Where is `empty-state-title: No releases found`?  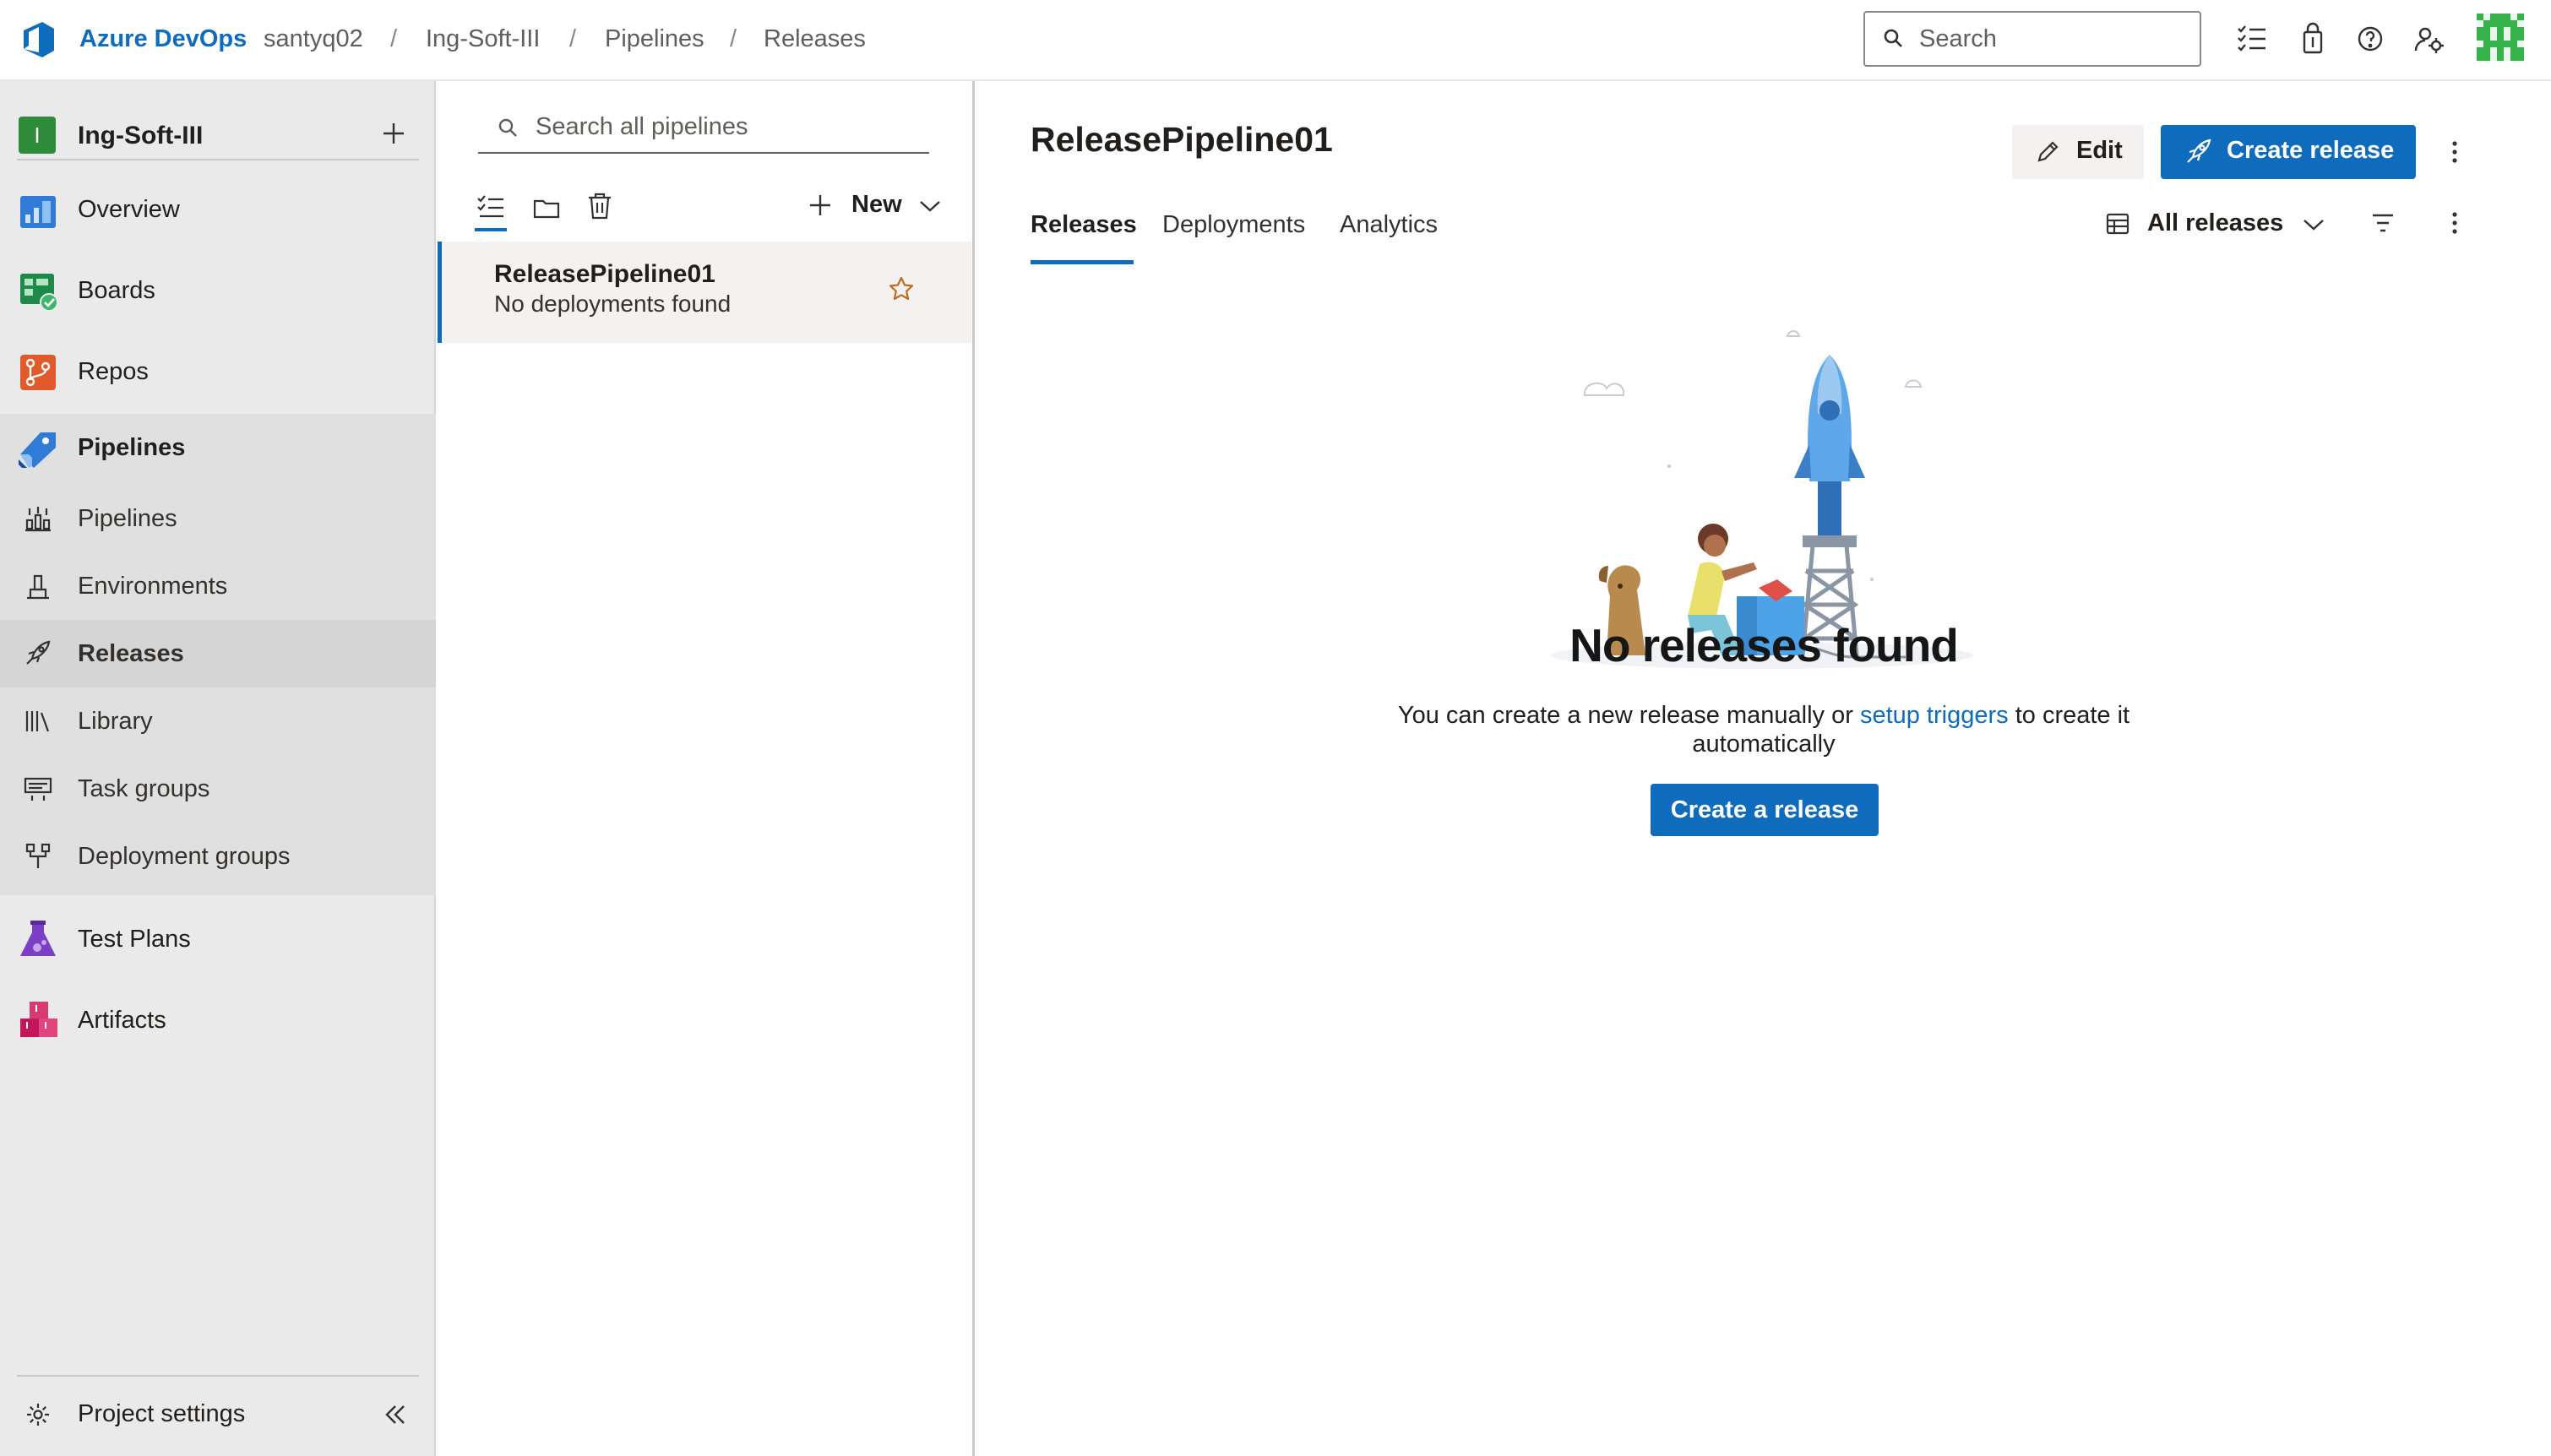 empty-state-title: No releases found is located at coordinates (1764, 645).